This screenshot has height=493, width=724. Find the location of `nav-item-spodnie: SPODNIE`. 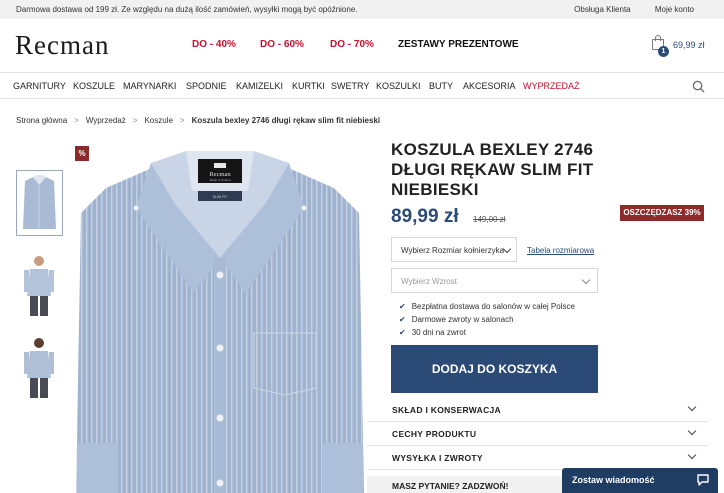

nav-item-spodnie: SPODNIE is located at coordinates (206, 86).